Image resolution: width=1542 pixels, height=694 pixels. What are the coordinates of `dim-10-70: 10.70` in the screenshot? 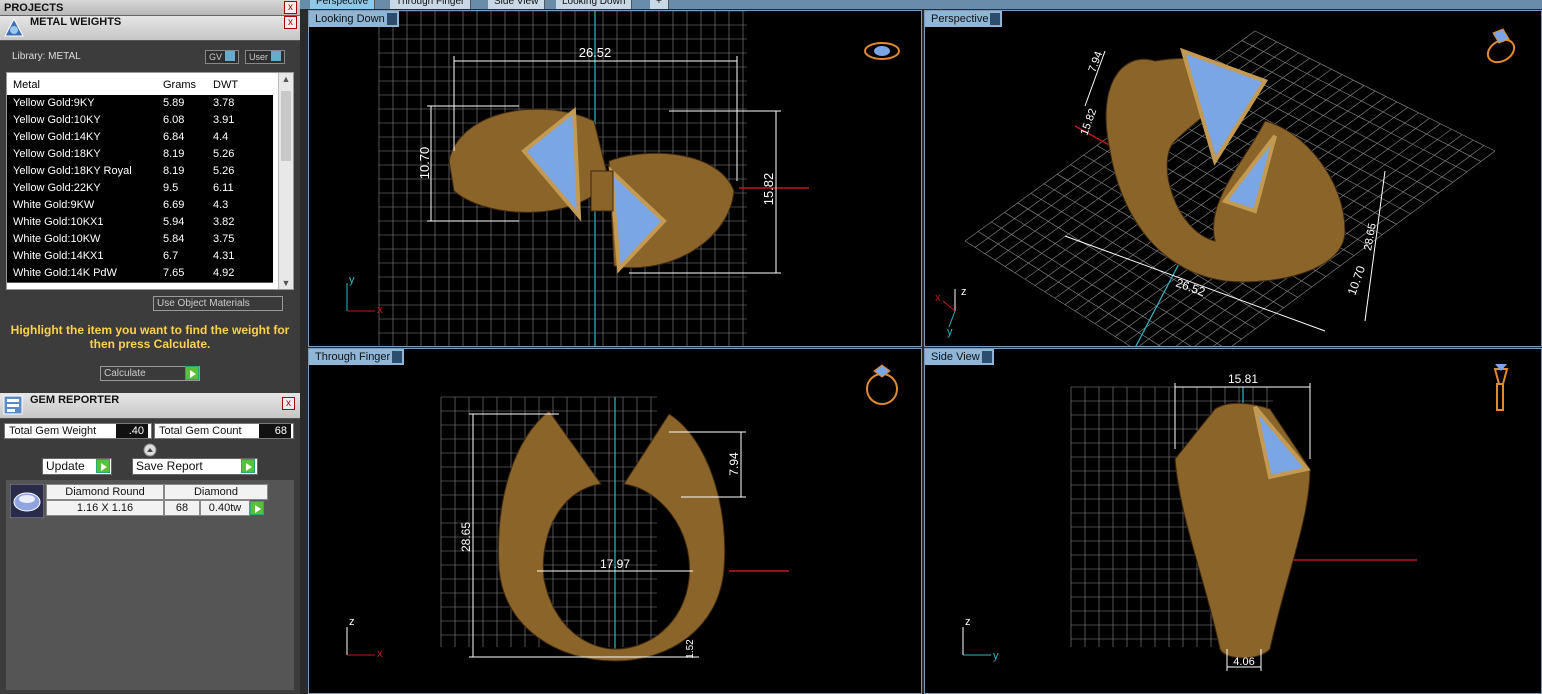 It's located at (424, 163).